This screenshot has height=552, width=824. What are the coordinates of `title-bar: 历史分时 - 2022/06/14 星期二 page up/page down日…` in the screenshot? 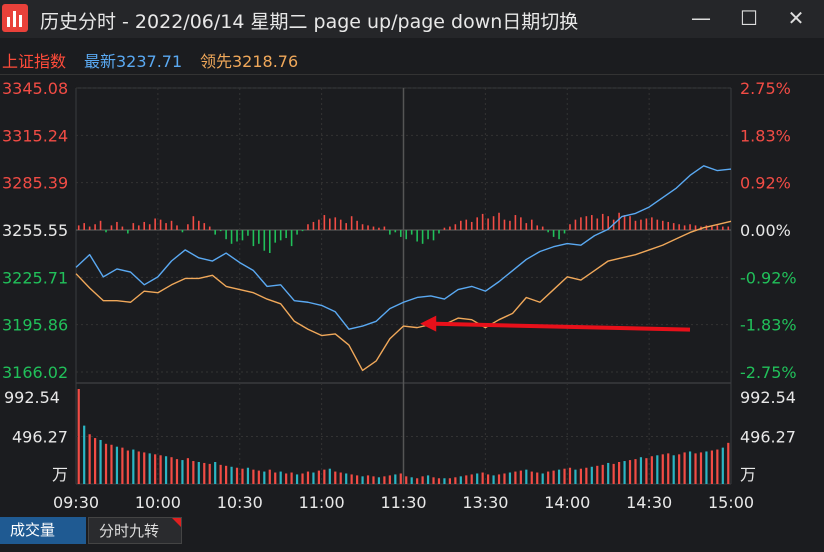 It's located at (412, 19).